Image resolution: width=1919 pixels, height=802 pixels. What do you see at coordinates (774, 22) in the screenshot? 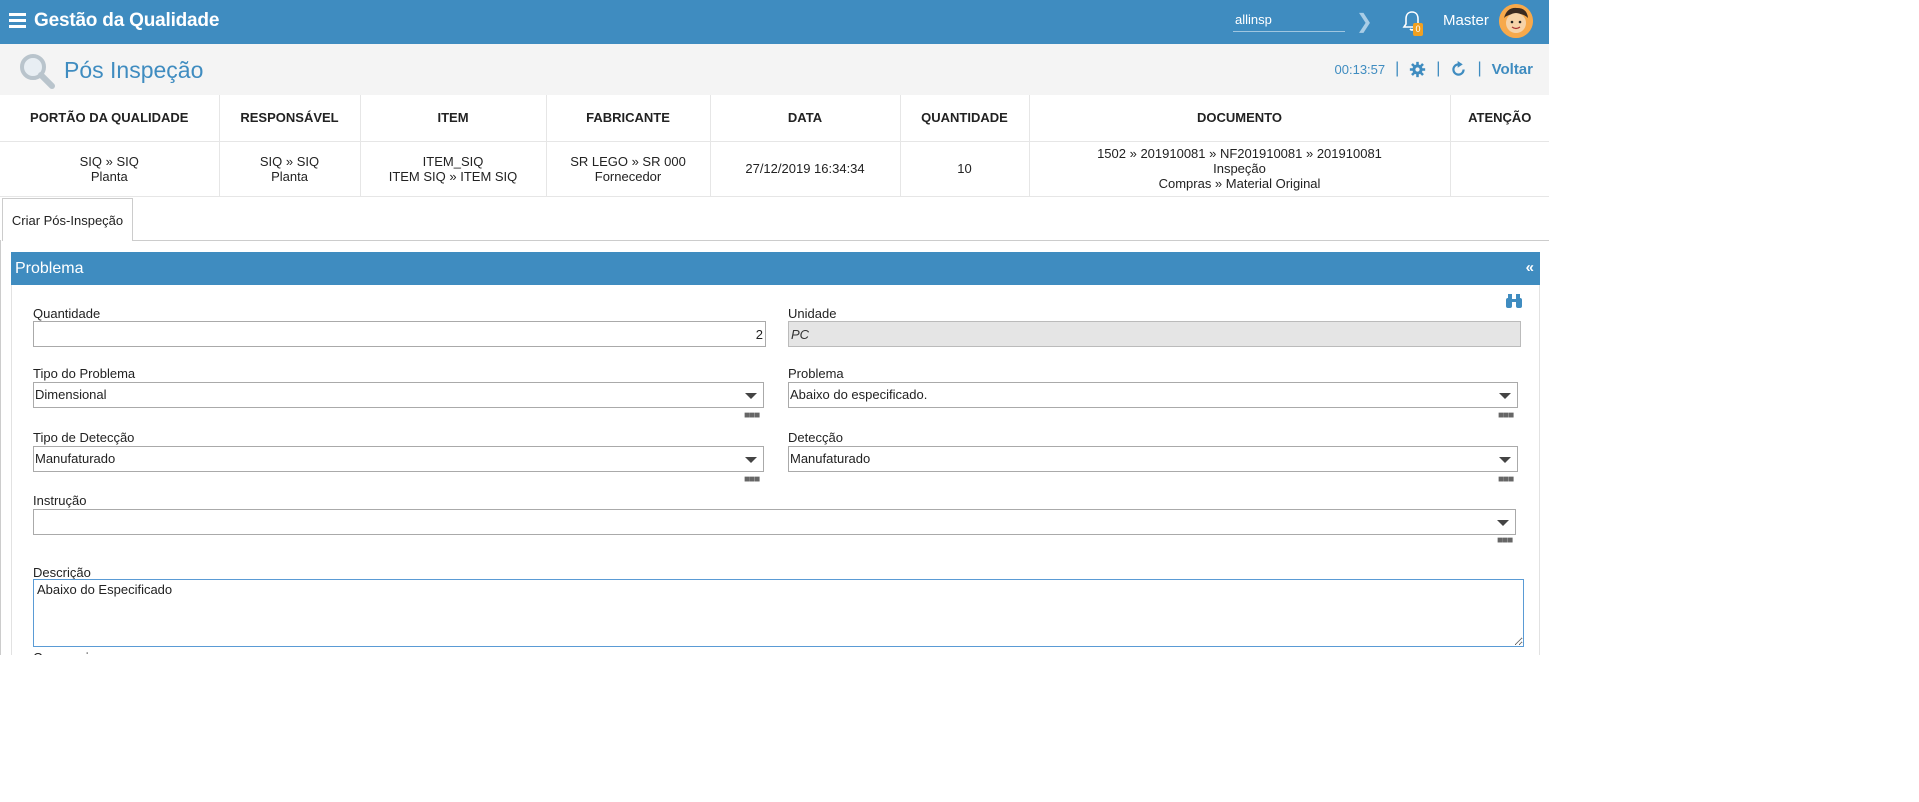
I see `top-bar: Gestão da Qualidade ❯ 0 Master` at bounding box center [774, 22].